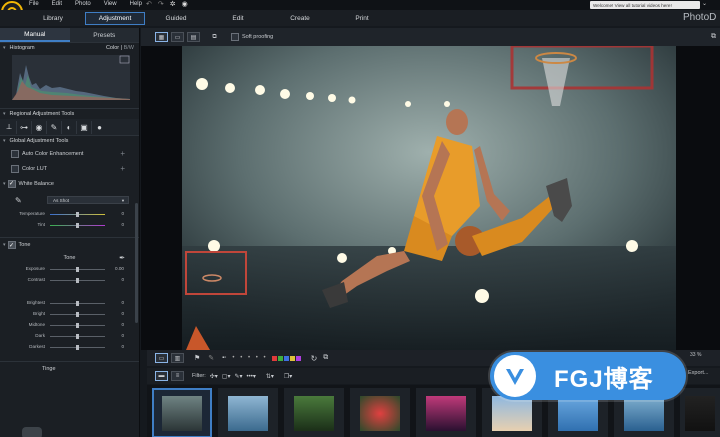  I want to click on menu-file: File, so click(34, 4).